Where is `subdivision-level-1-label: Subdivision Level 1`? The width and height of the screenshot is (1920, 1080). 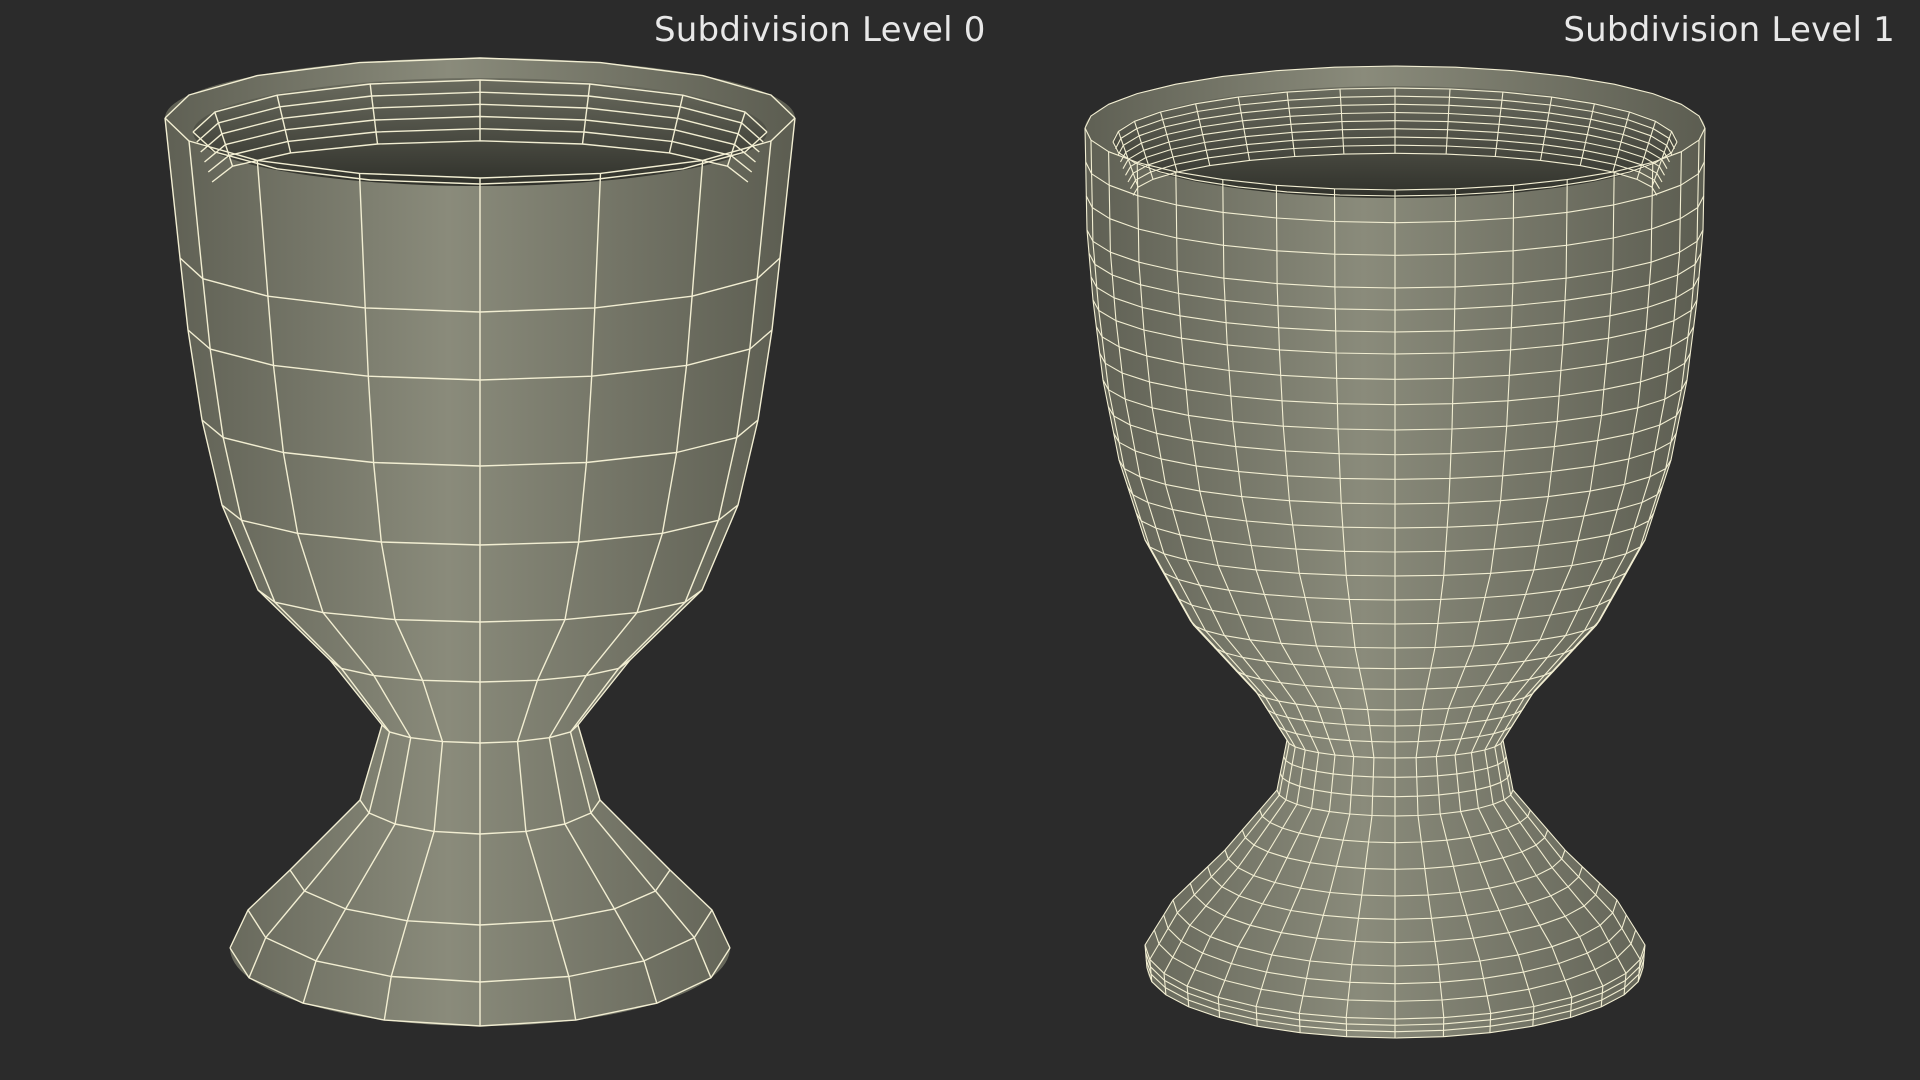 subdivision-level-1-label: Subdivision Level 1 is located at coordinates (1729, 30).